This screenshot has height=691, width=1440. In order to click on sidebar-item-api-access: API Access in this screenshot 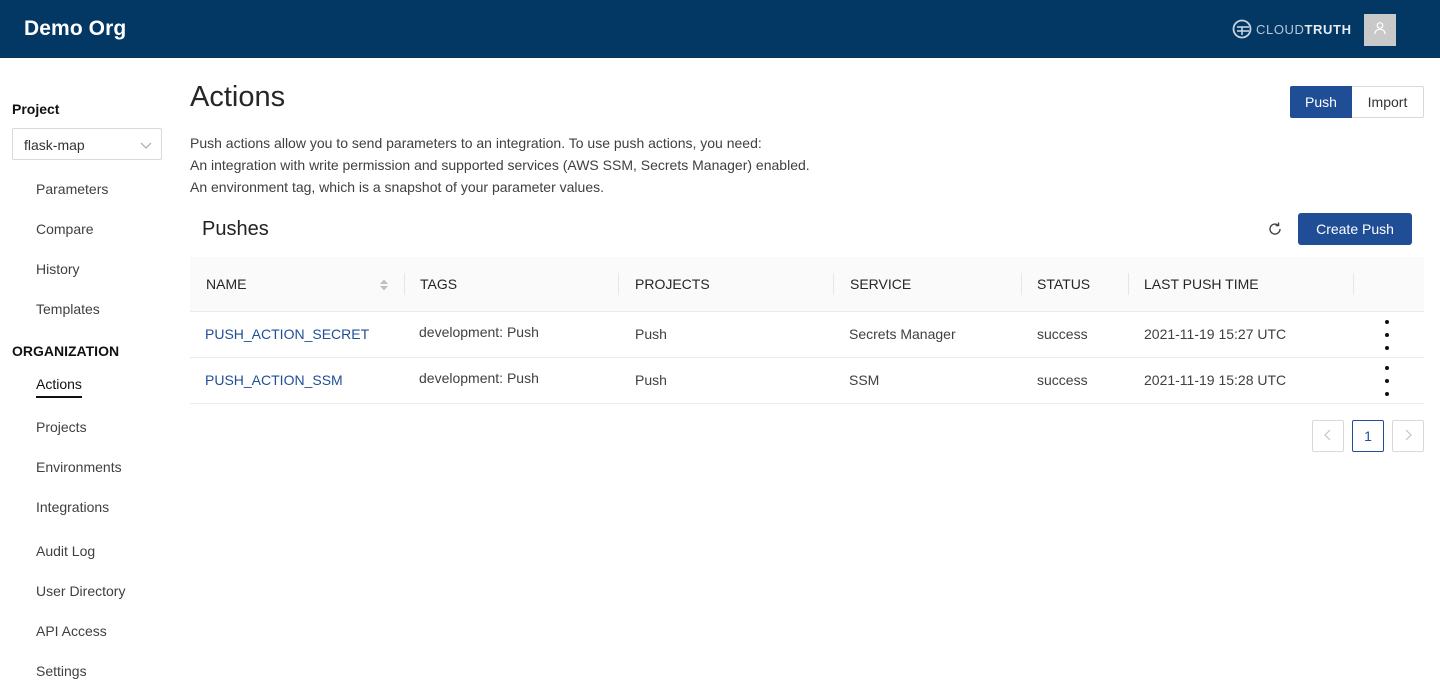, I will do `click(71, 631)`.